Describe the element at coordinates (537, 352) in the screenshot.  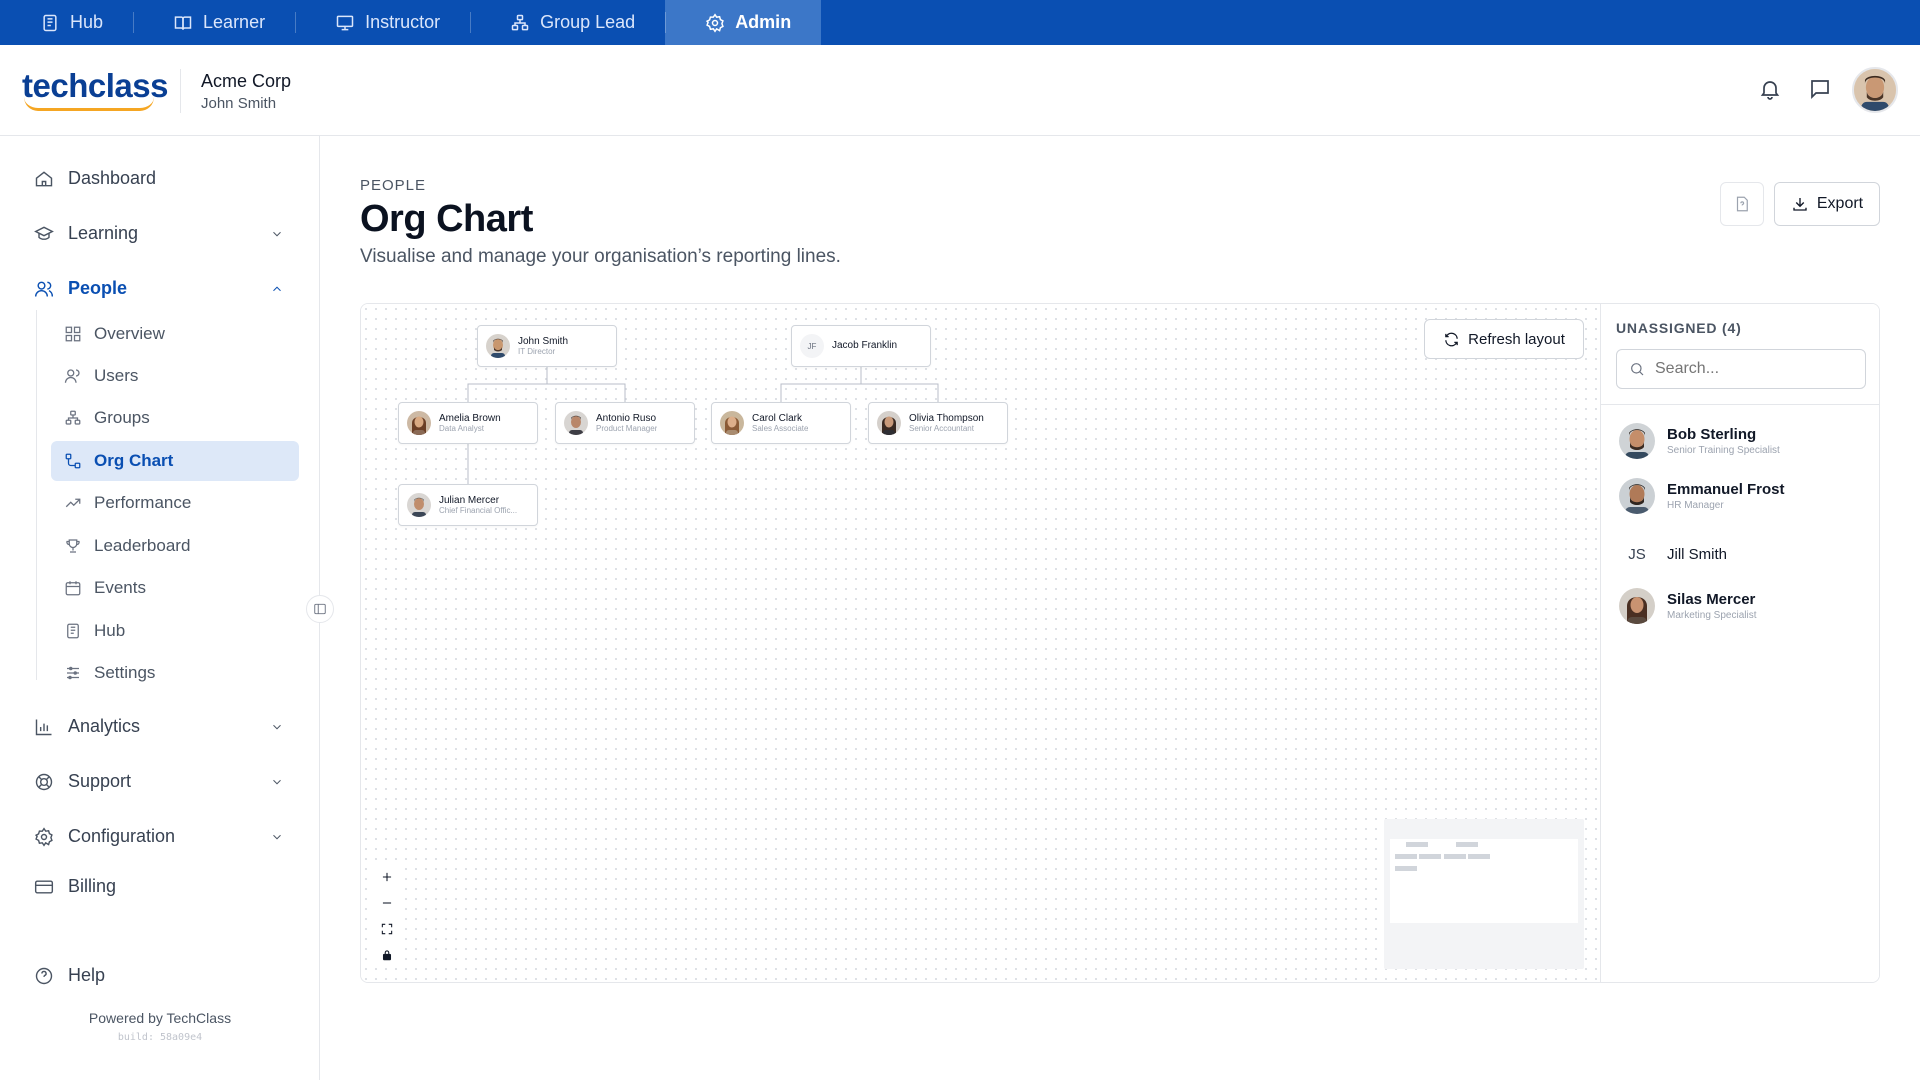
I see `node-role: IT Director` at that location.